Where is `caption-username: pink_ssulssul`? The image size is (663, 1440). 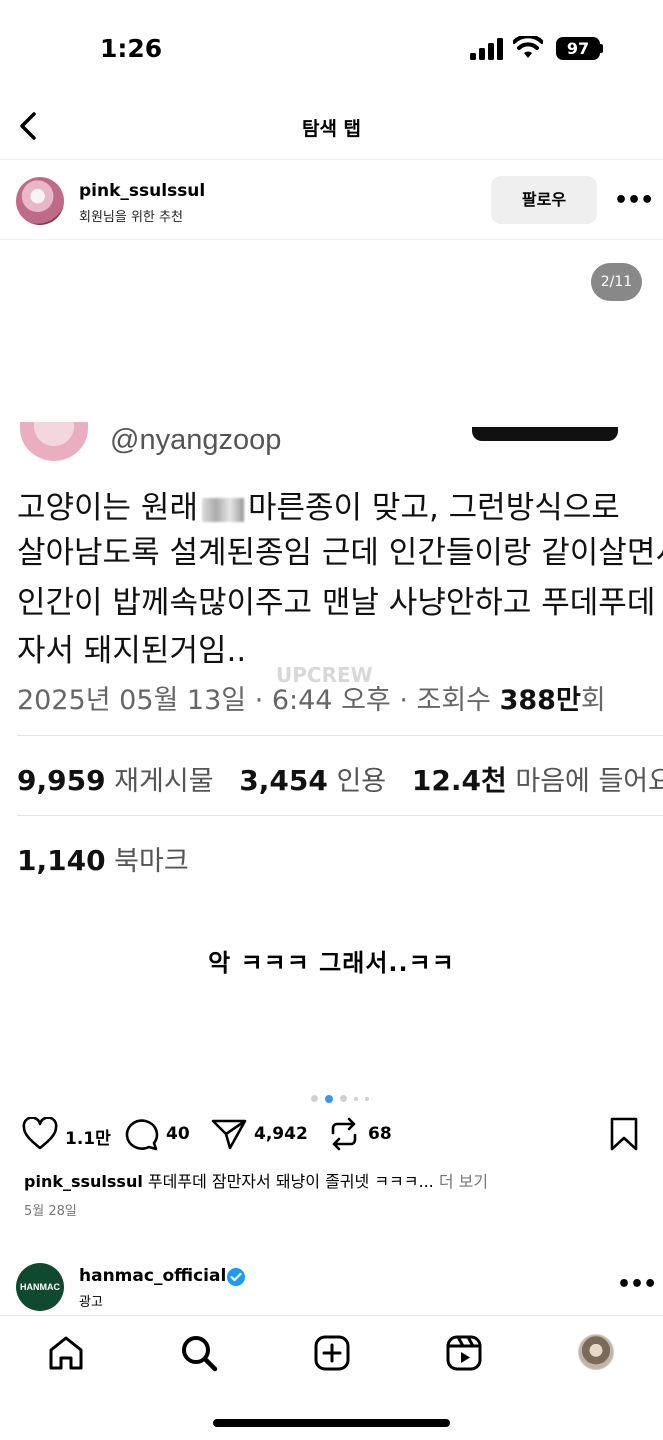
caption-username: pink_ssulssul is located at coordinates (83, 1181).